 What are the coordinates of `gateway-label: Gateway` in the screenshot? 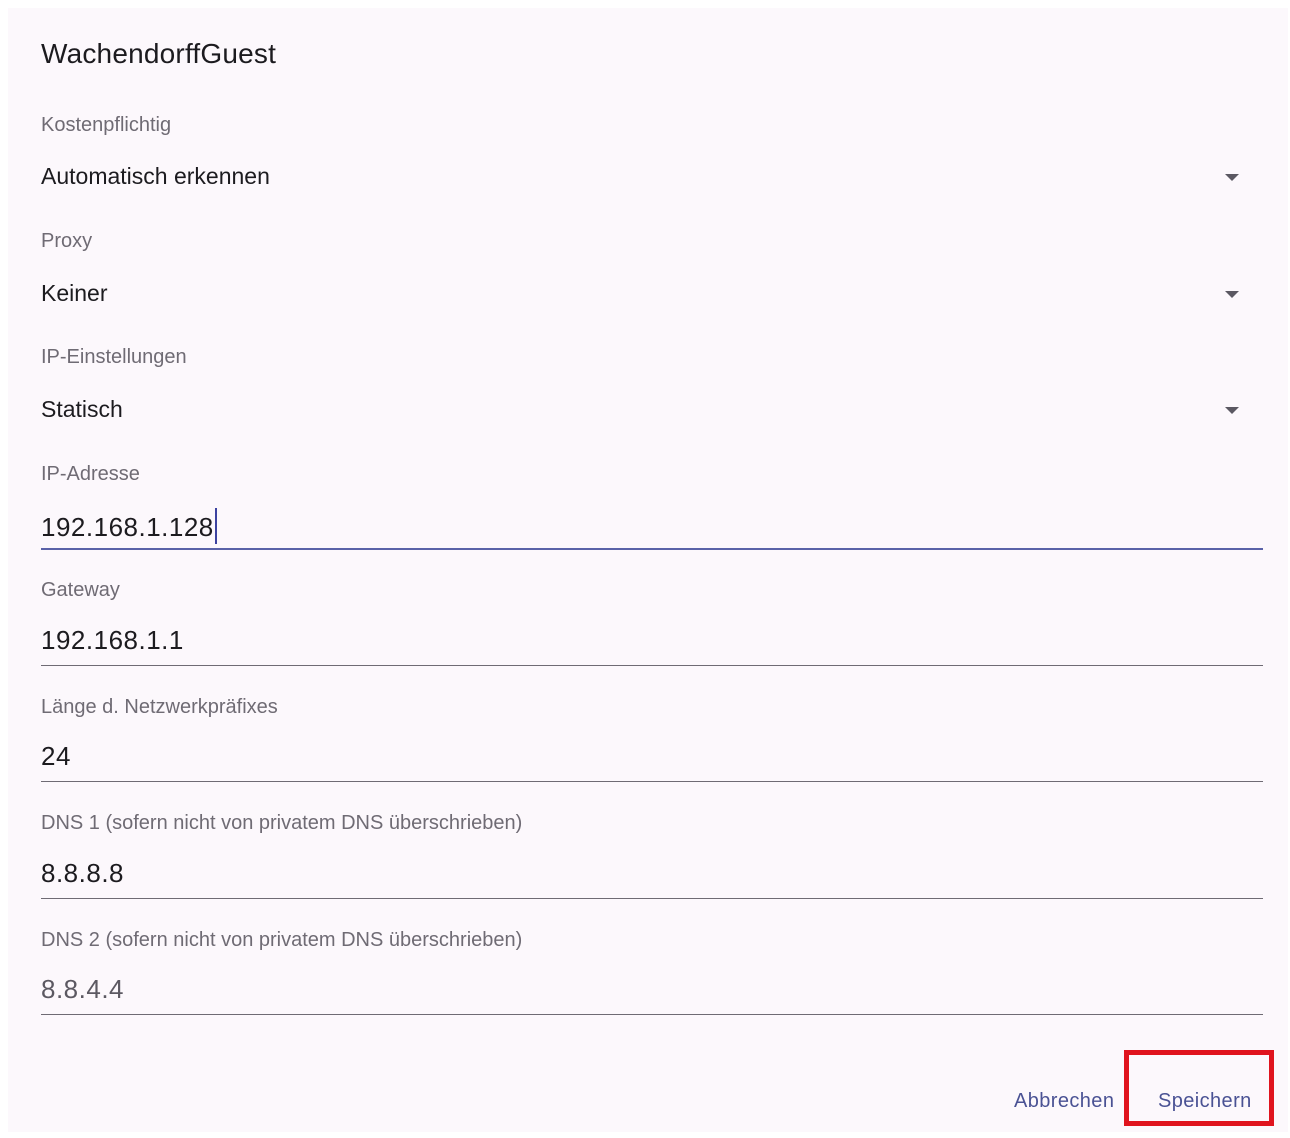 It's located at (80, 590).